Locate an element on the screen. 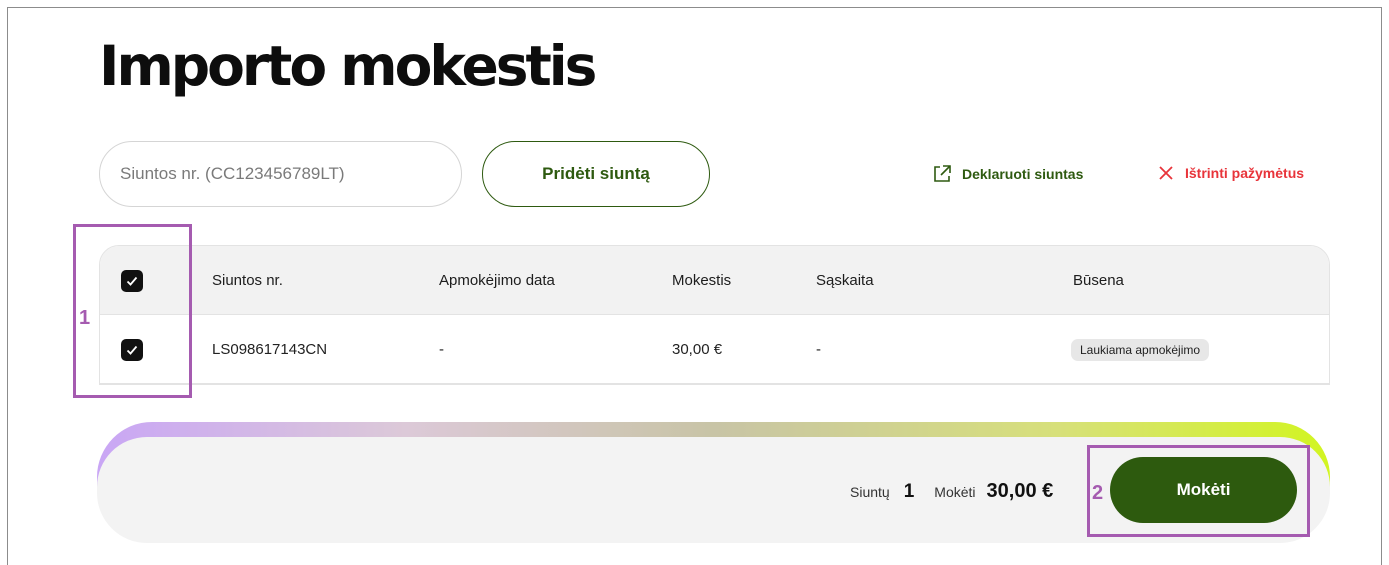 The width and height of the screenshot is (1389, 565). total-label: Mokėti is located at coordinates (955, 492).